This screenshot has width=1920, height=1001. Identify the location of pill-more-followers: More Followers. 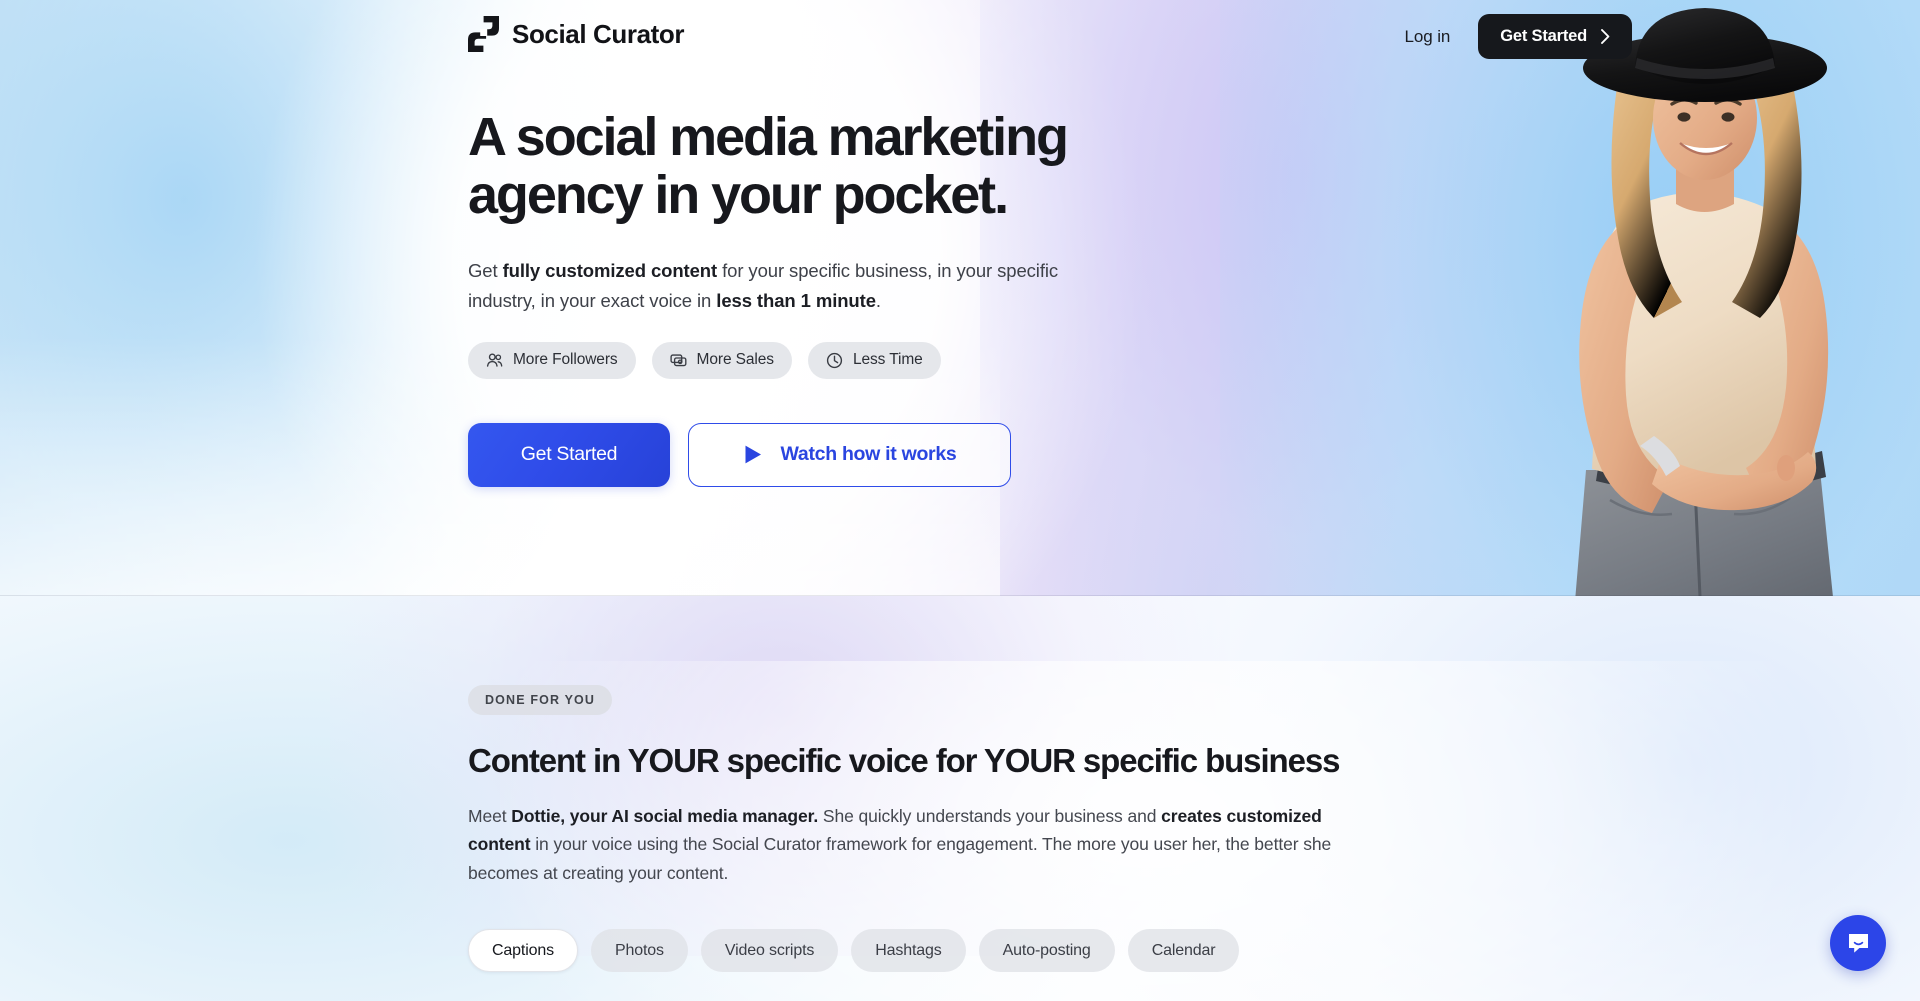
(552, 360).